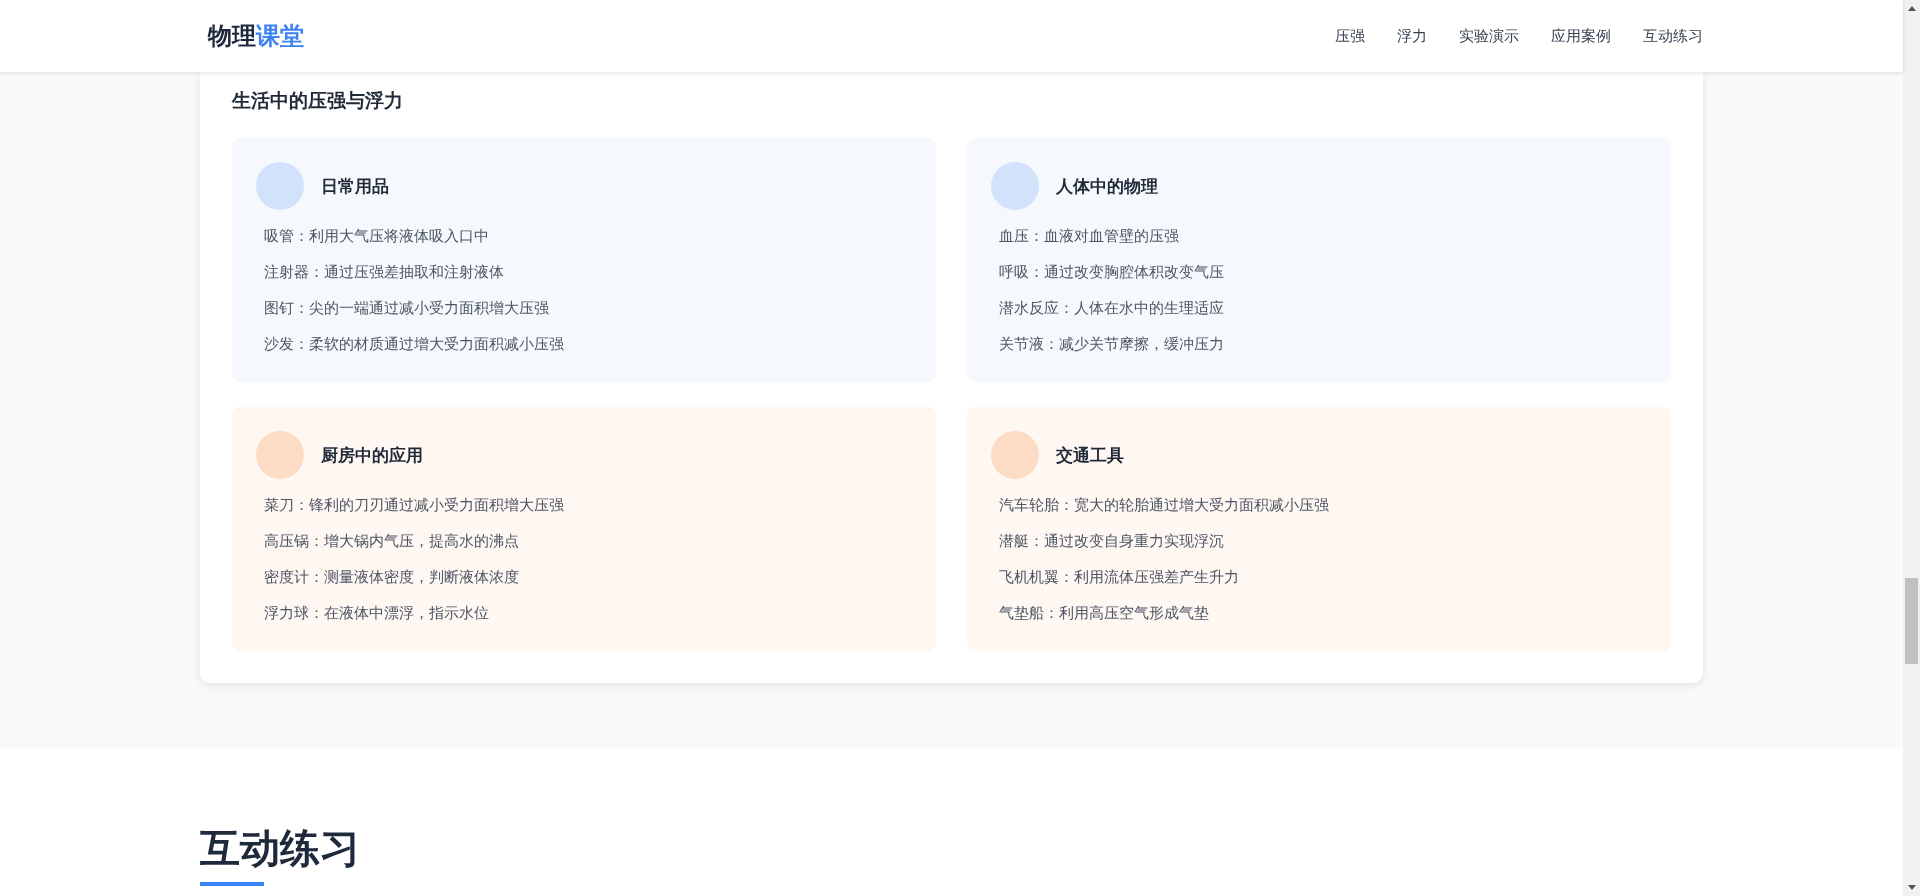 The image size is (1920, 896). I want to click on list-item: 沙发：柔软的材质通过增大受力面积减小压强, so click(414, 344).